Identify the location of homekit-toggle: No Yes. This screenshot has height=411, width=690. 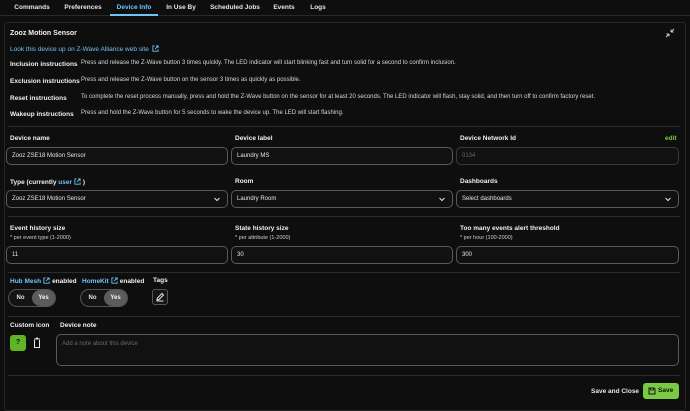
(104, 298).